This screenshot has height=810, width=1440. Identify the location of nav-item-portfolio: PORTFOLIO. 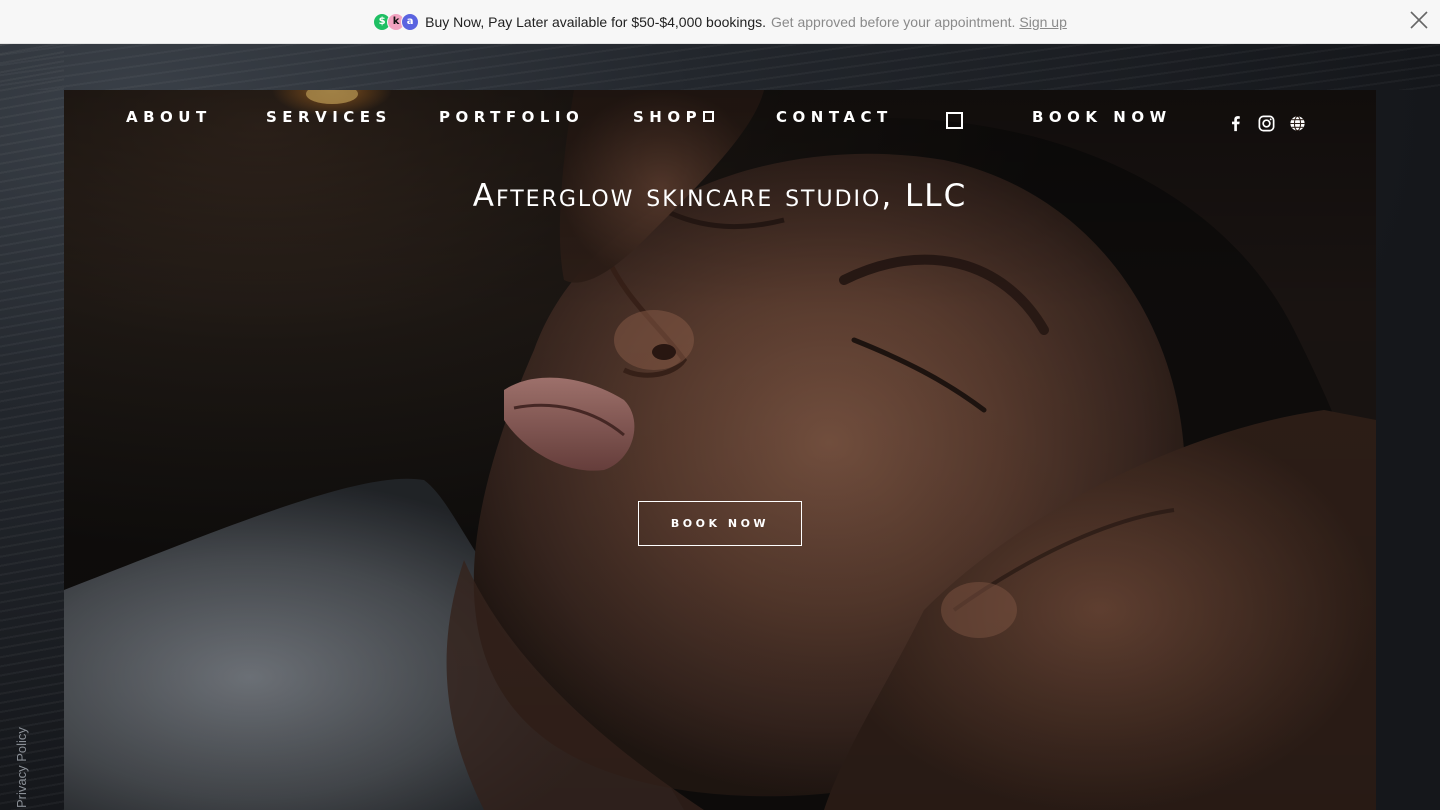
(511, 117).